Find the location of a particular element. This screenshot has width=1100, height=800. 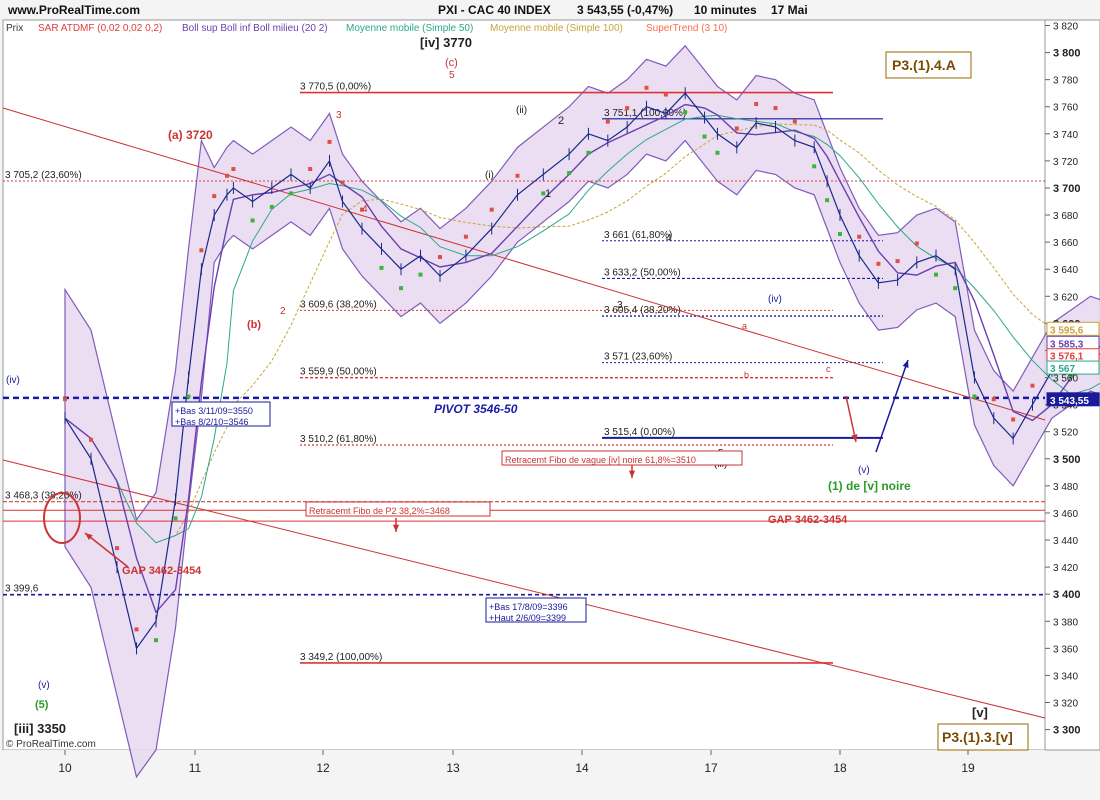

y-tick-label: 3 780 is located at coordinates (1065, 81).